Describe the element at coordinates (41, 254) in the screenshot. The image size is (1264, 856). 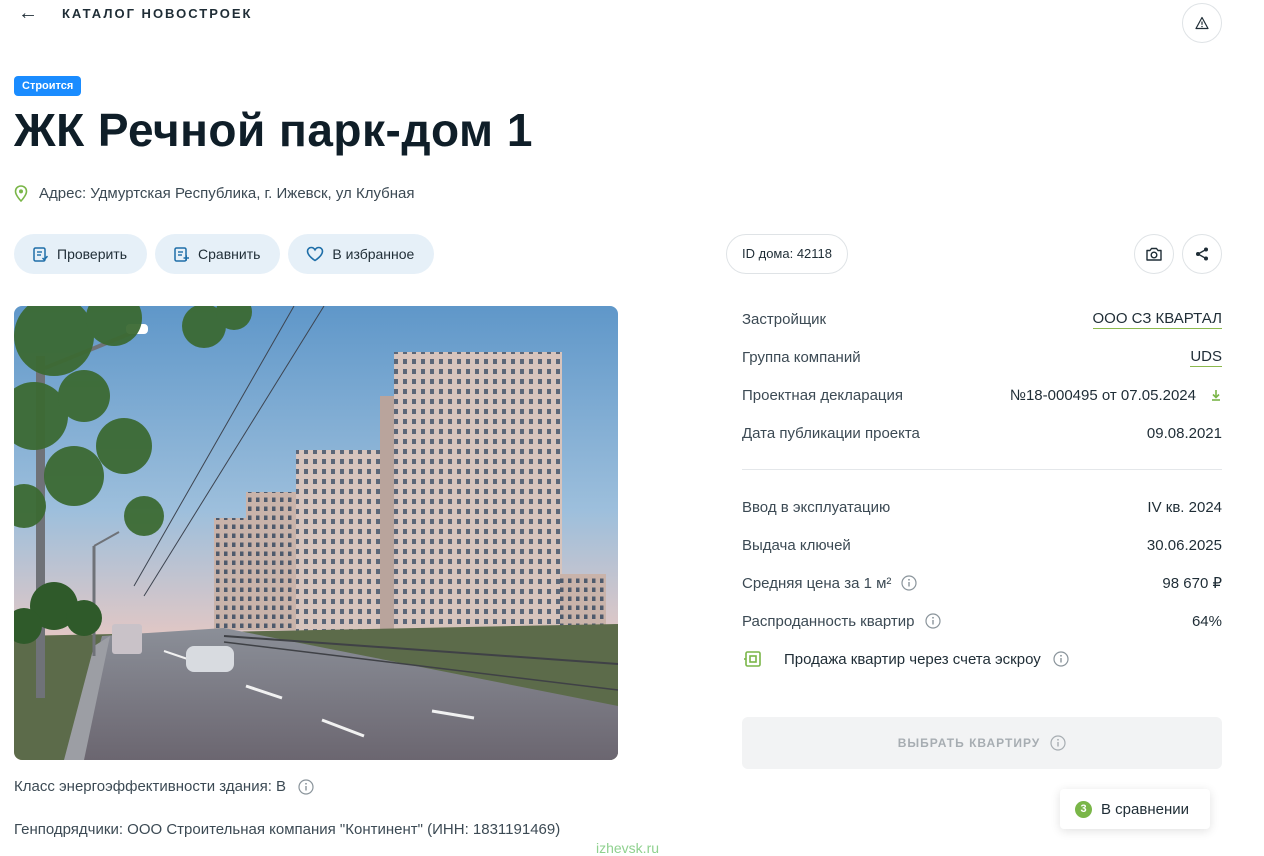
I see `document-check-icon` at that location.